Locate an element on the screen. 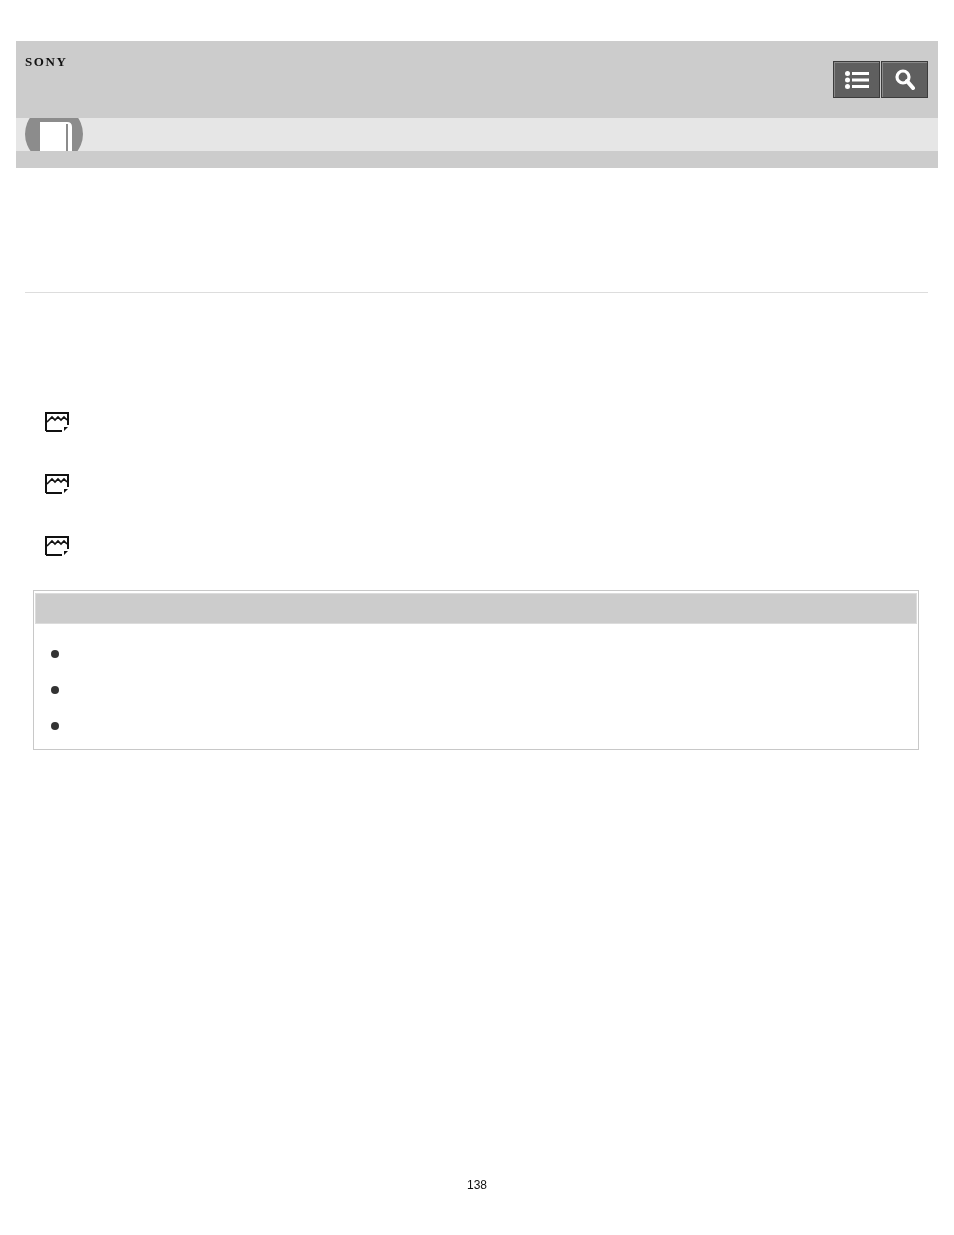  search-icon is located at coordinates (904, 79).